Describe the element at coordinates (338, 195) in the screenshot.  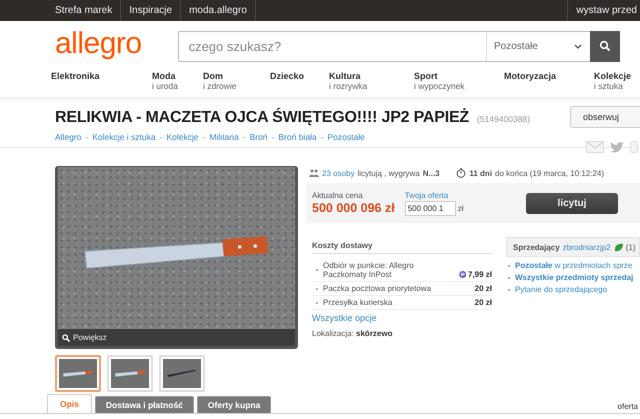
I see `price-label: Aktualna cena` at that location.